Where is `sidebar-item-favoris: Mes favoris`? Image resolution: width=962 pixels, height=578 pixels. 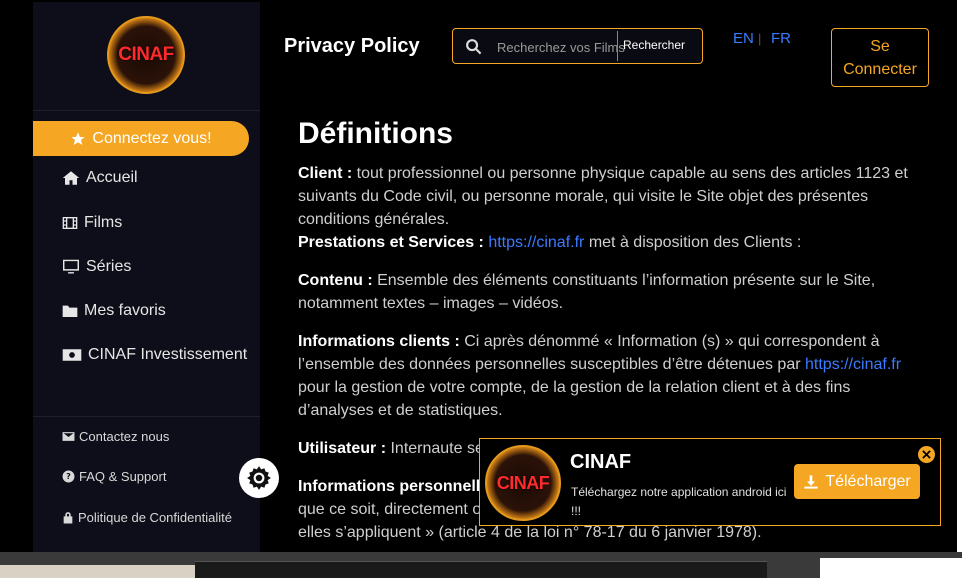
sidebar-item-favoris: Mes favoris is located at coordinates (114, 311).